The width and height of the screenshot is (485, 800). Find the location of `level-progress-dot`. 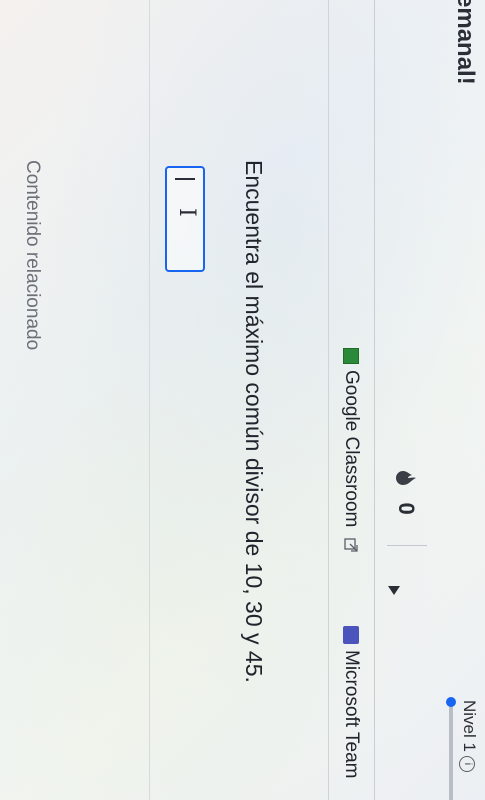

level-progress-dot is located at coordinates (451, 702).